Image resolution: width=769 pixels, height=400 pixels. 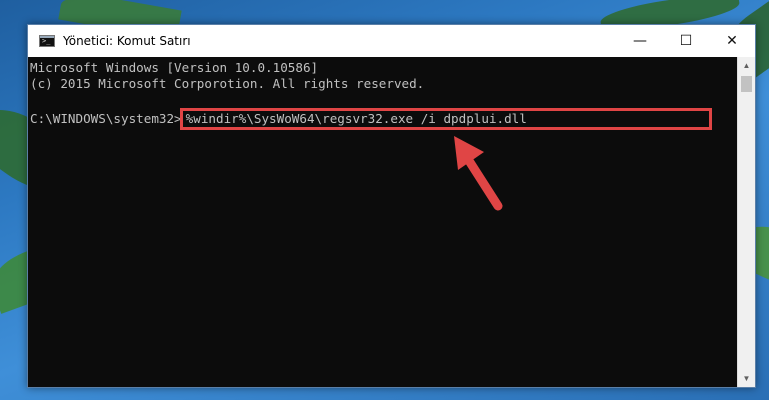 I want to click on window-controls: — ☐ ✕, so click(x=686, y=41).